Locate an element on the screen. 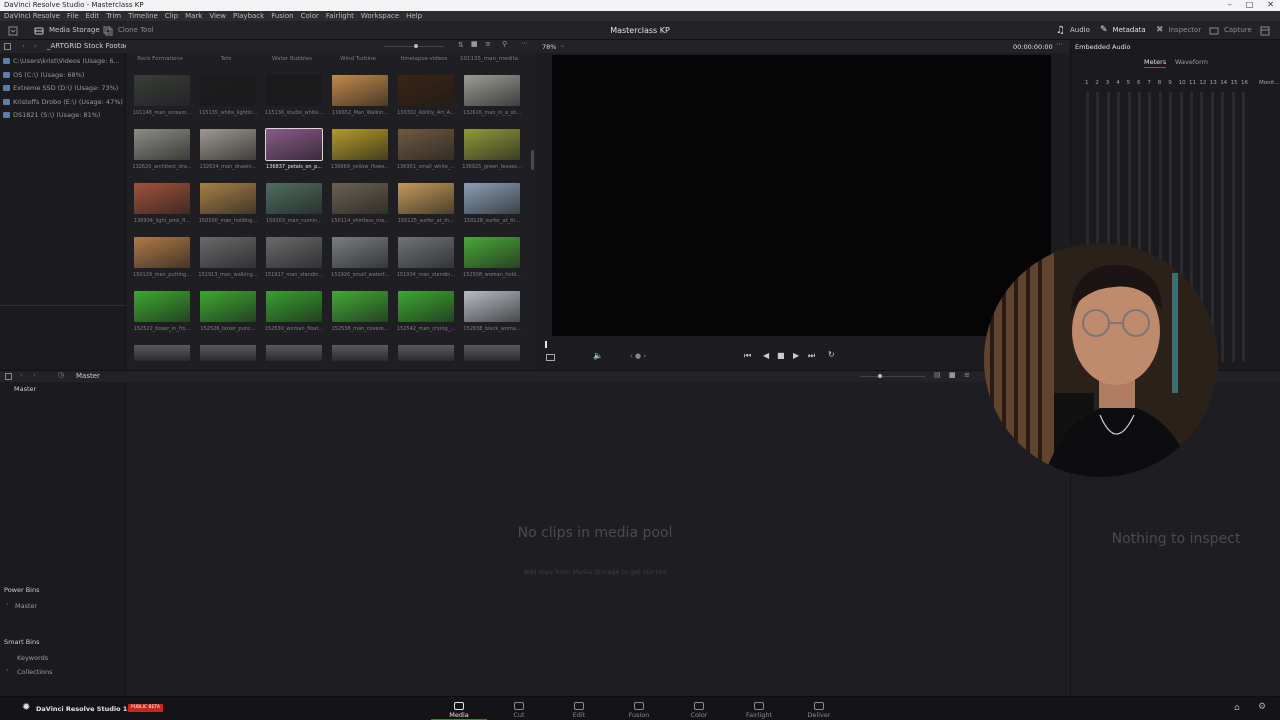 This screenshot has height=720, width=1280. folder-label: Water Bubbles is located at coordinates (292, 59).